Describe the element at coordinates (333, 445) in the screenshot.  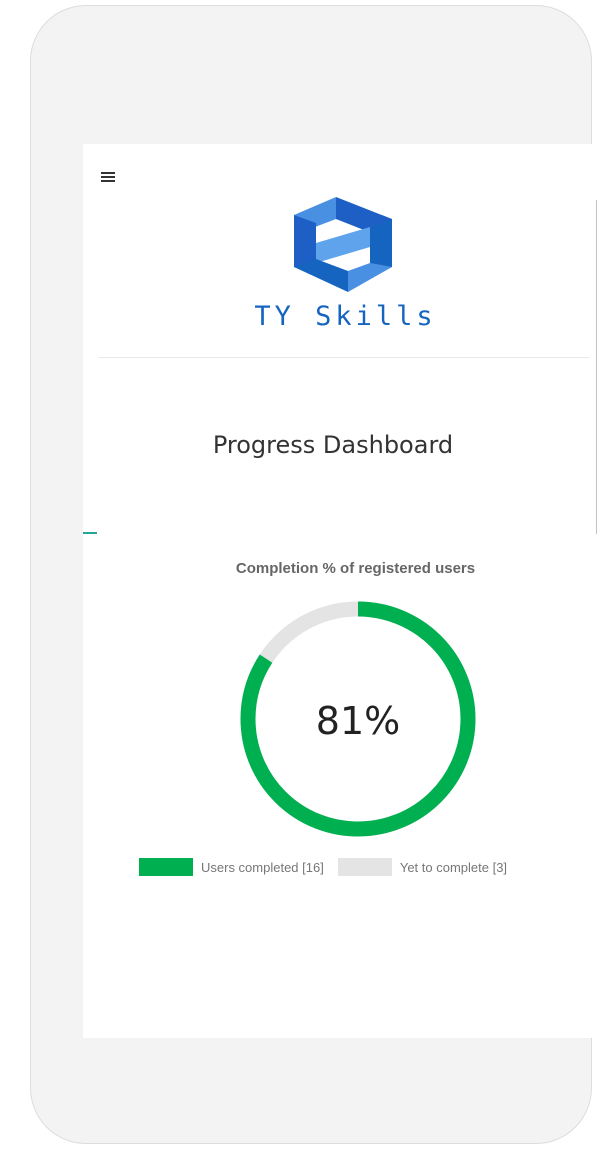
I see `page-title: Progress Dashboard` at that location.